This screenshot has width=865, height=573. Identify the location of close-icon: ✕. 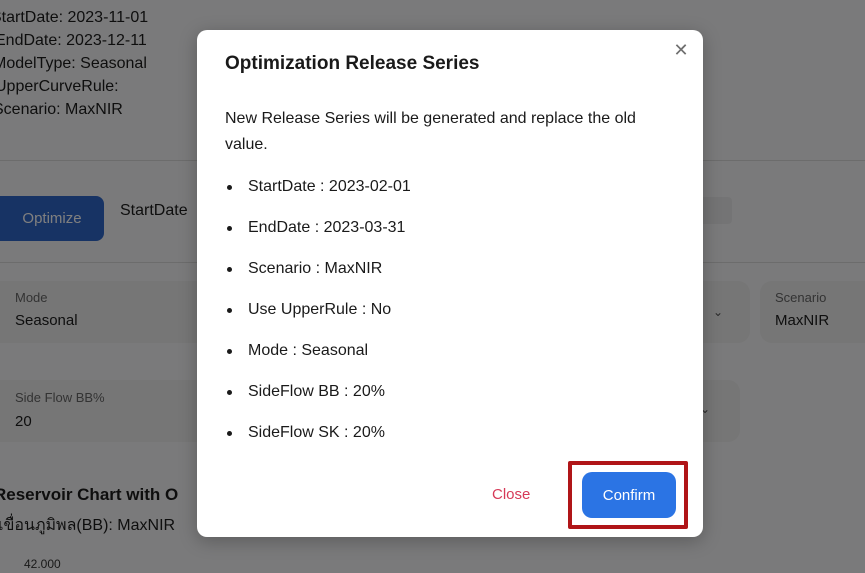
(681, 50).